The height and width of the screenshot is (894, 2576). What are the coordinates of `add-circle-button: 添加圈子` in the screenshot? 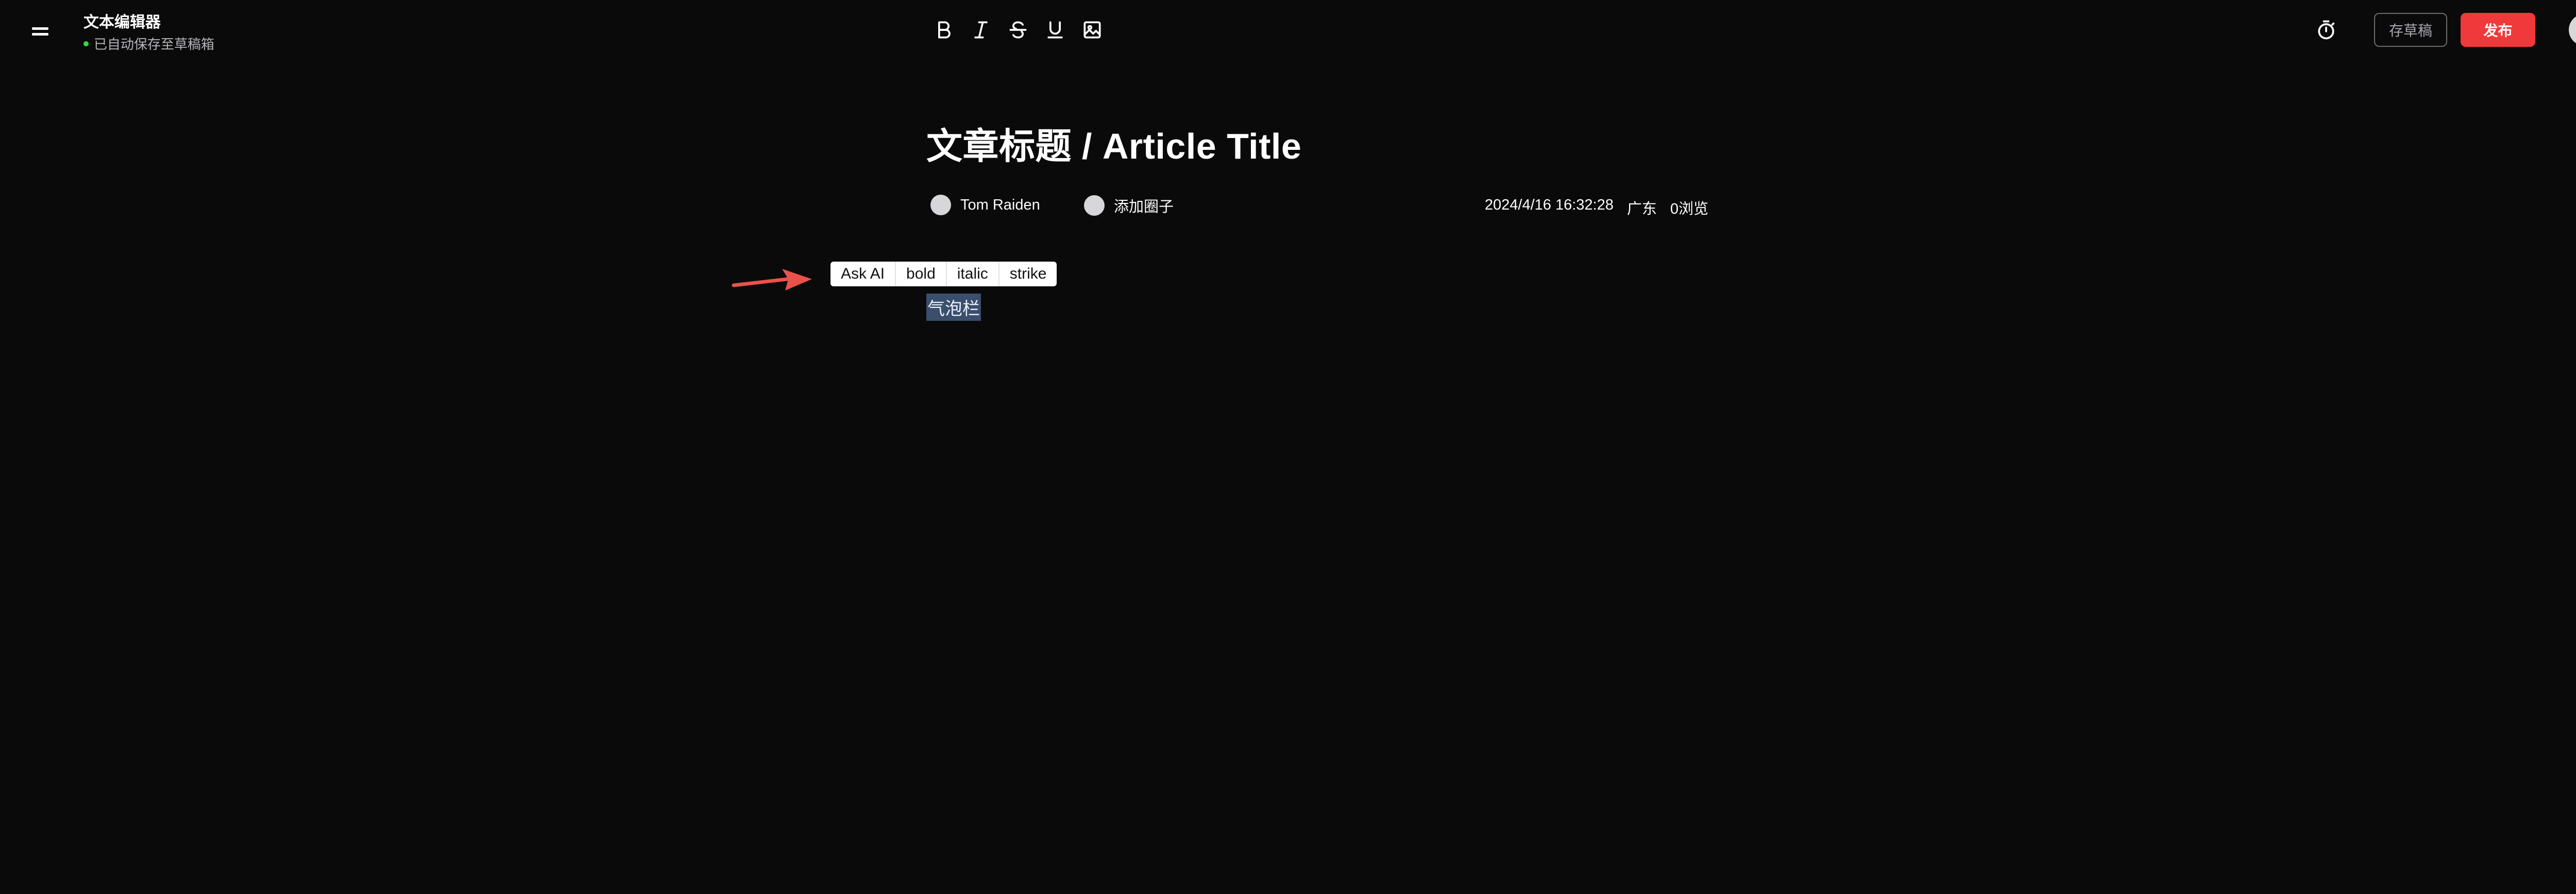 It's located at (1129, 205).